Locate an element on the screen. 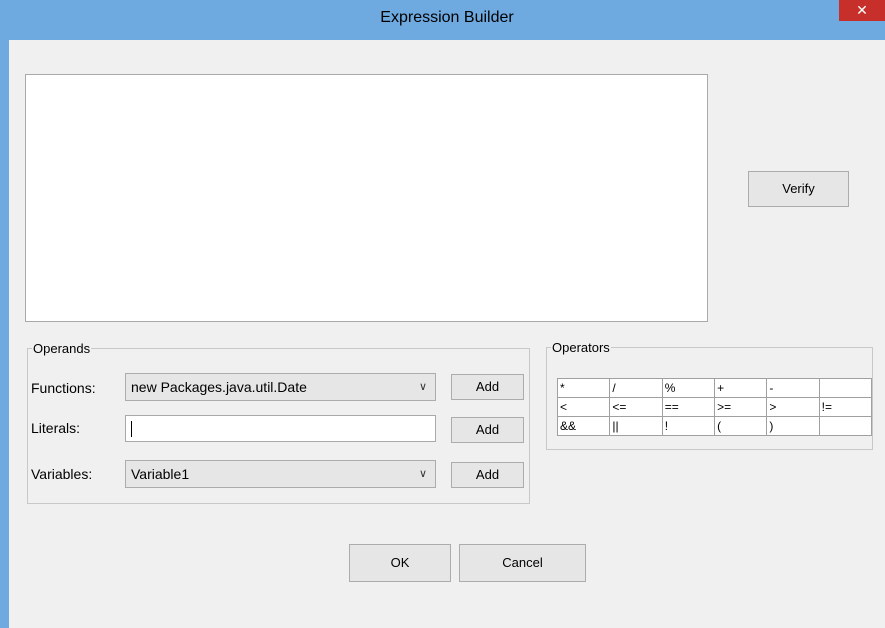  functions-dropdown-value: new Packages.java.util.Date is located at coordinates (219, 387).